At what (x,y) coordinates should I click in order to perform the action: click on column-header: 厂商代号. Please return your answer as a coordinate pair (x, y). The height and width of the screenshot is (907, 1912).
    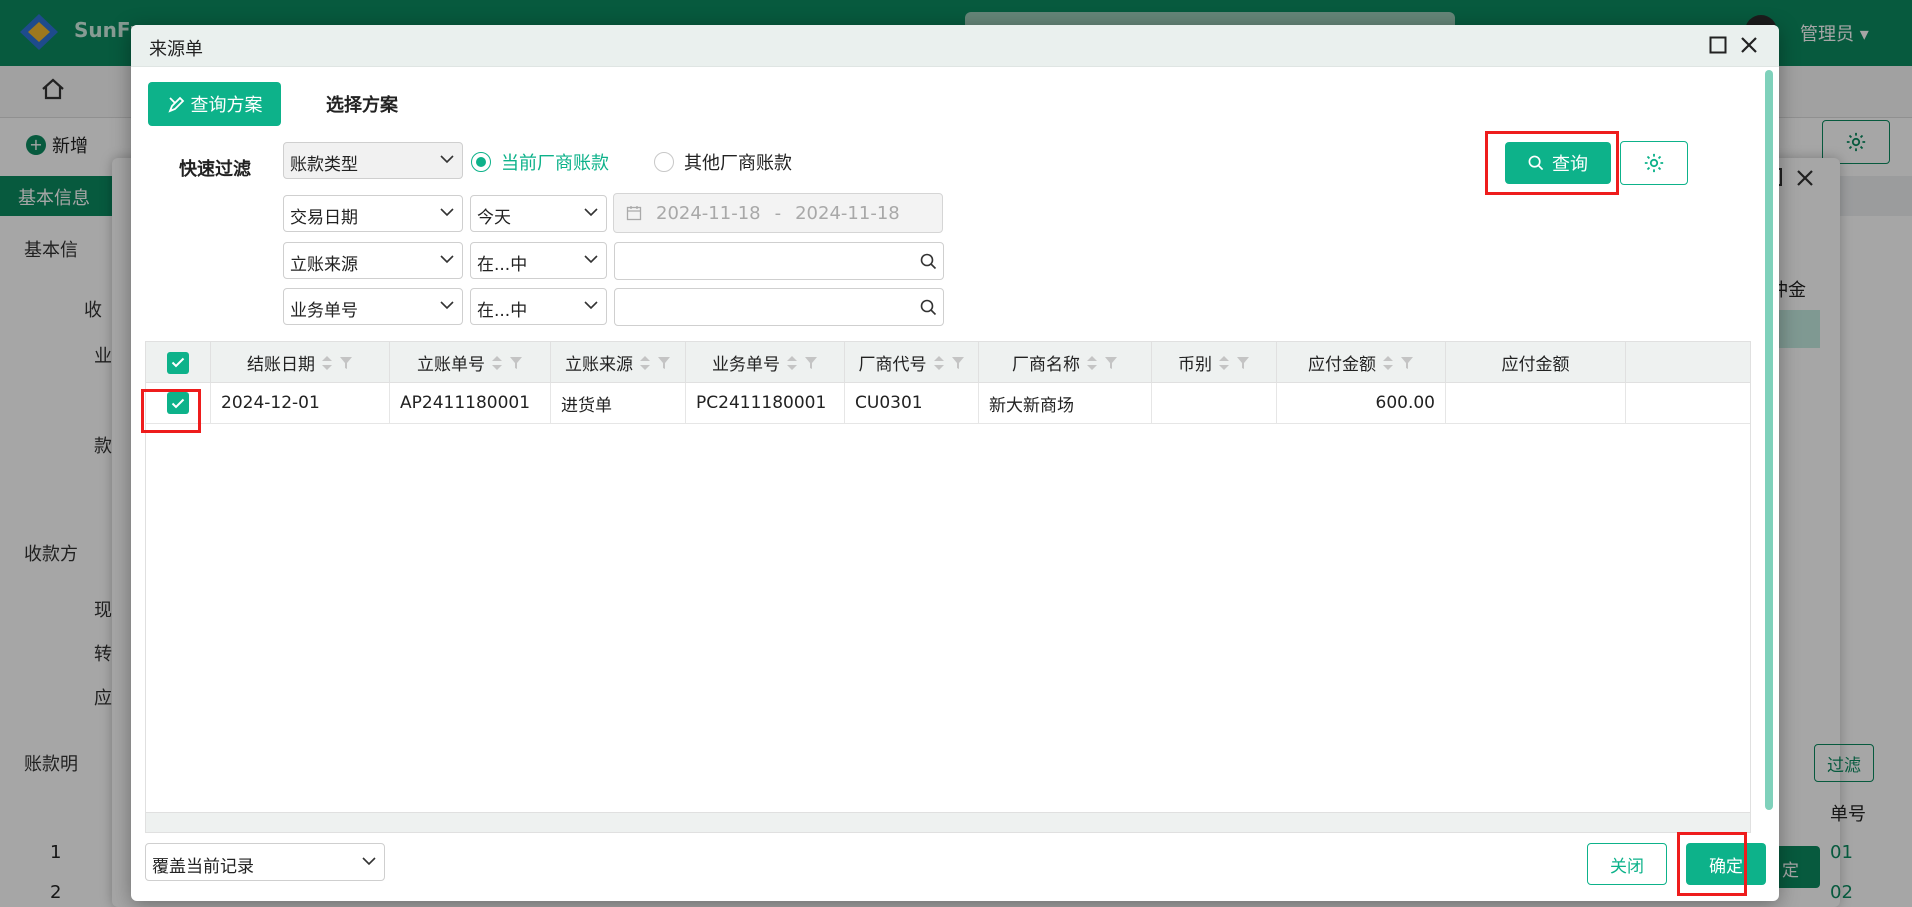
    Looking at the image, I should click on (912, 362).